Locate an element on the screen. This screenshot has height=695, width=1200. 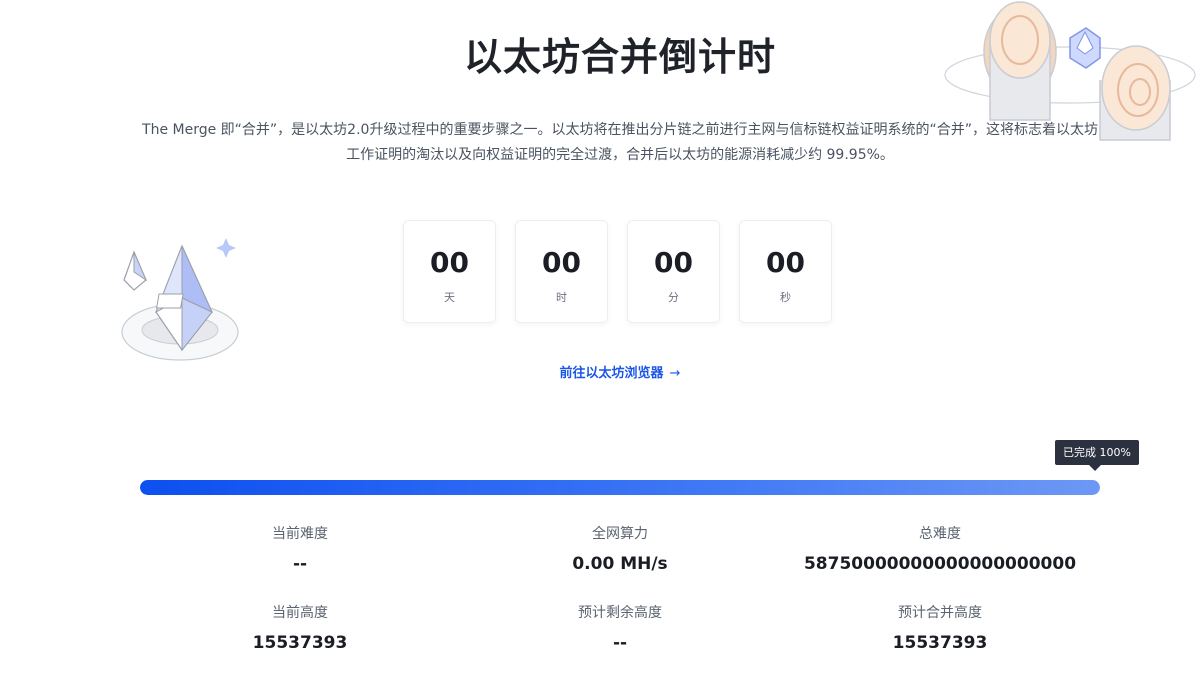
stat-label: 当前高度 is located at coordinates (300, 613).